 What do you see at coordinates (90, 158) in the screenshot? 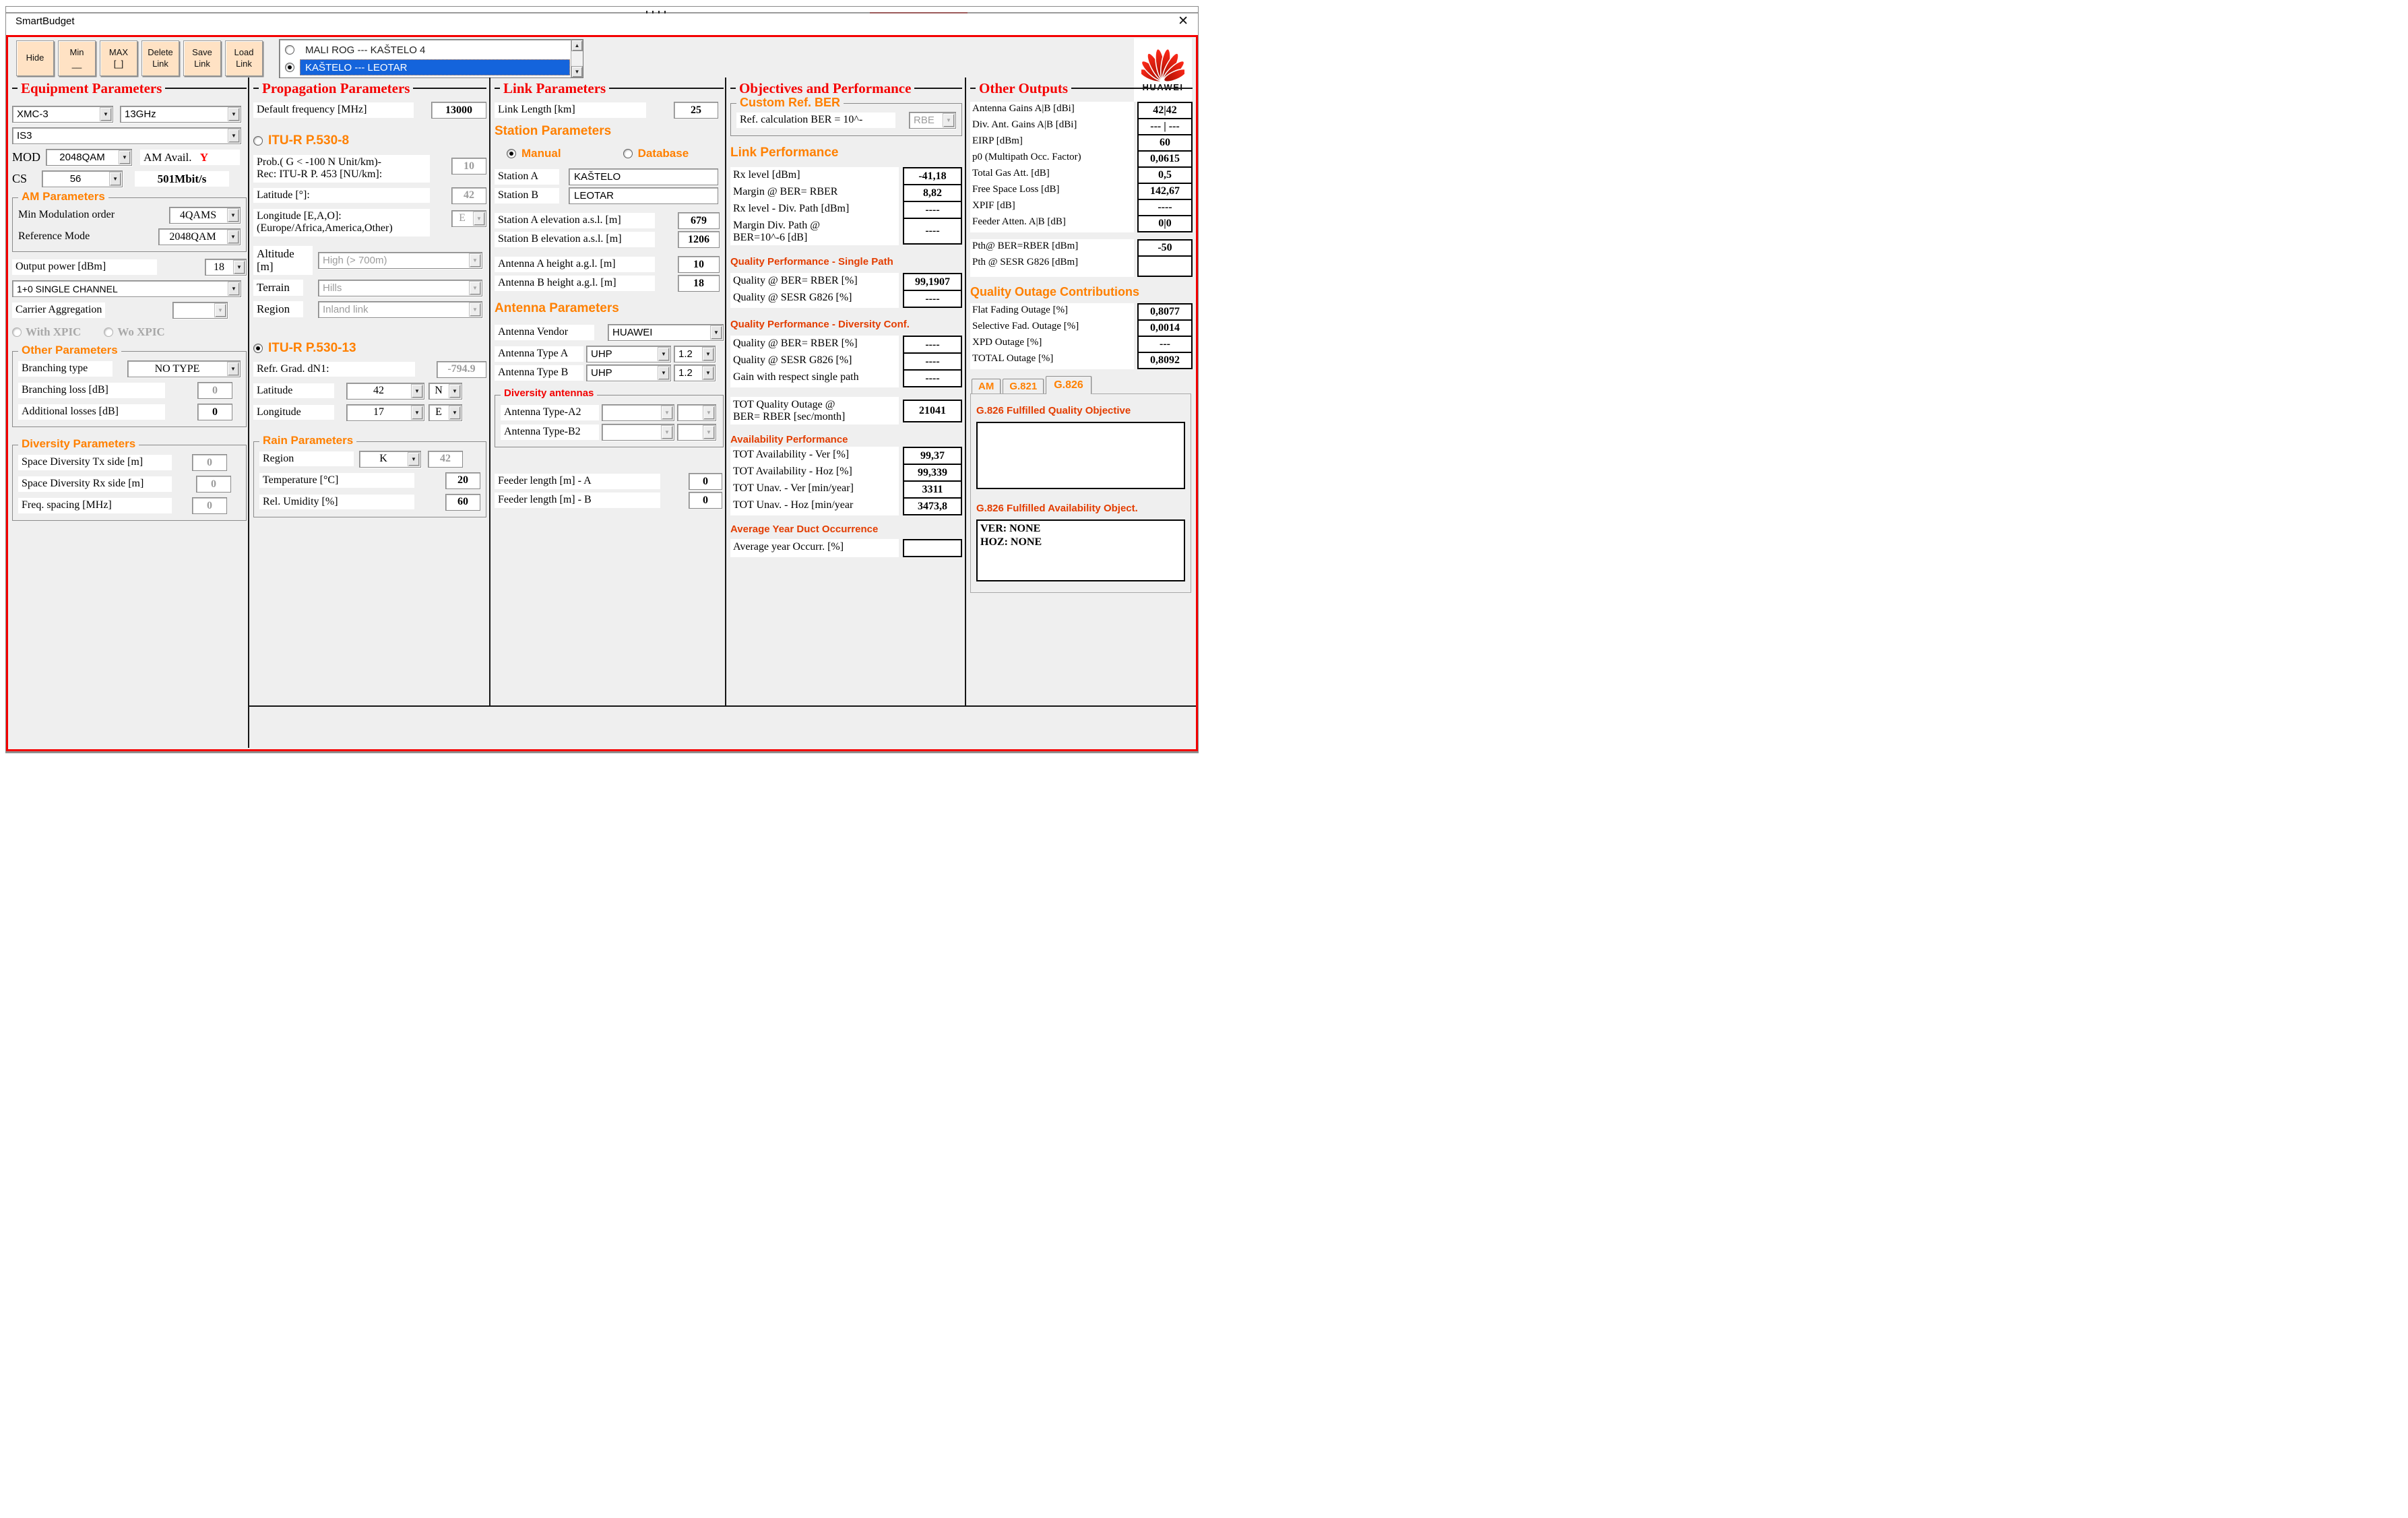
I see `modulation-combo: 2048QAM ▼` at bounding box center [90, 158].